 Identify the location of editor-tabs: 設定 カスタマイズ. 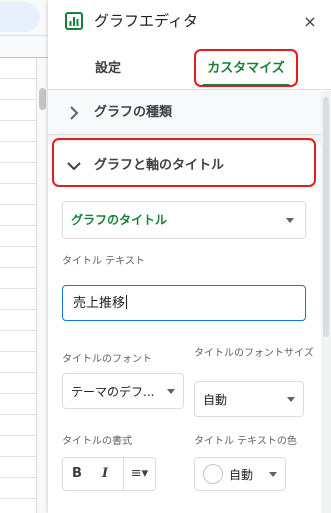
(189, 69).